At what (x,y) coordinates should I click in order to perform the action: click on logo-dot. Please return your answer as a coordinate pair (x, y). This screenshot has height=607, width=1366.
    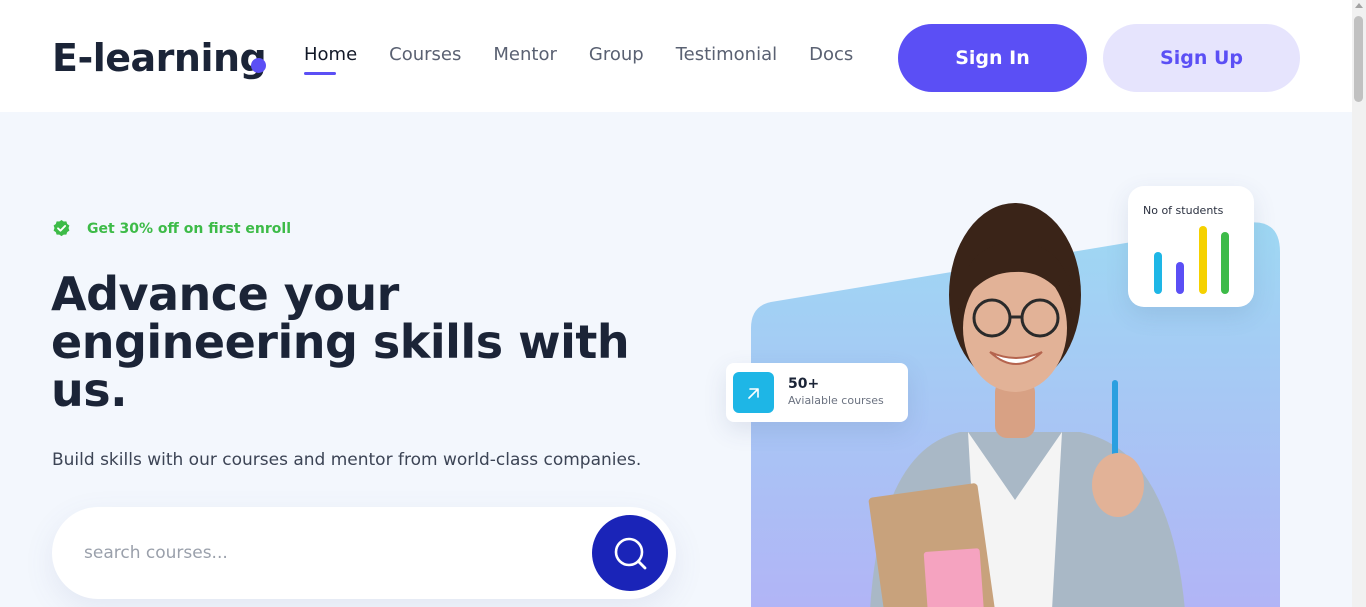
    Looking at the image, I should click on (258, 65).